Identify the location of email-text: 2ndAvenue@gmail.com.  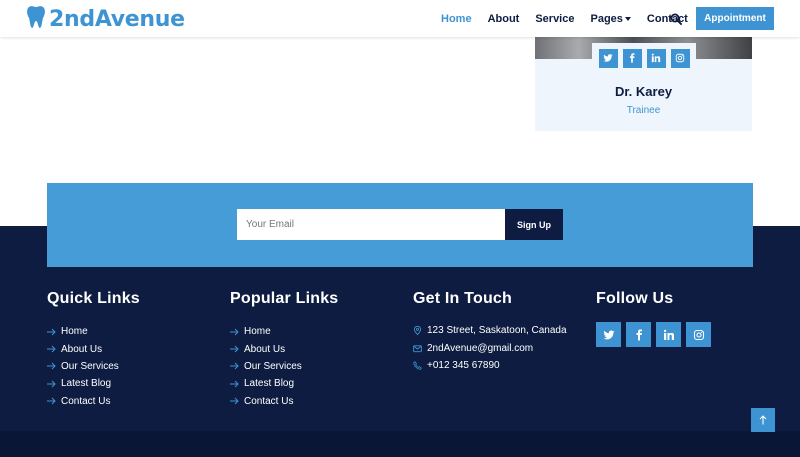
(480, 348).